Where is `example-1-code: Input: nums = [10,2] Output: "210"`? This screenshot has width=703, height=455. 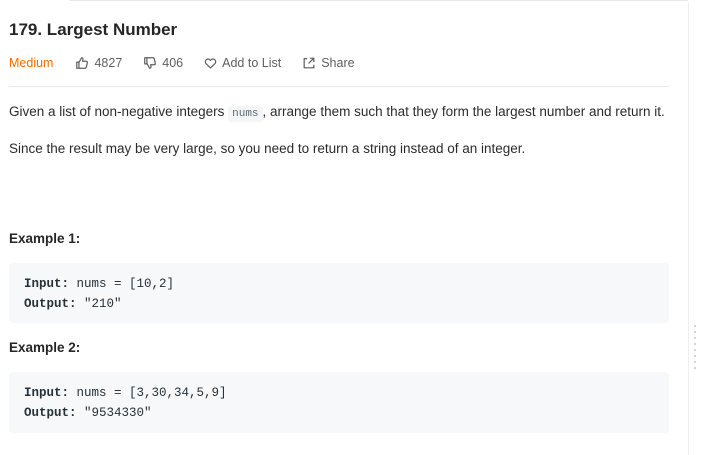 example-1-code: Input: nums = [10,2] Output: "210" is located at coordinates (339, 293).